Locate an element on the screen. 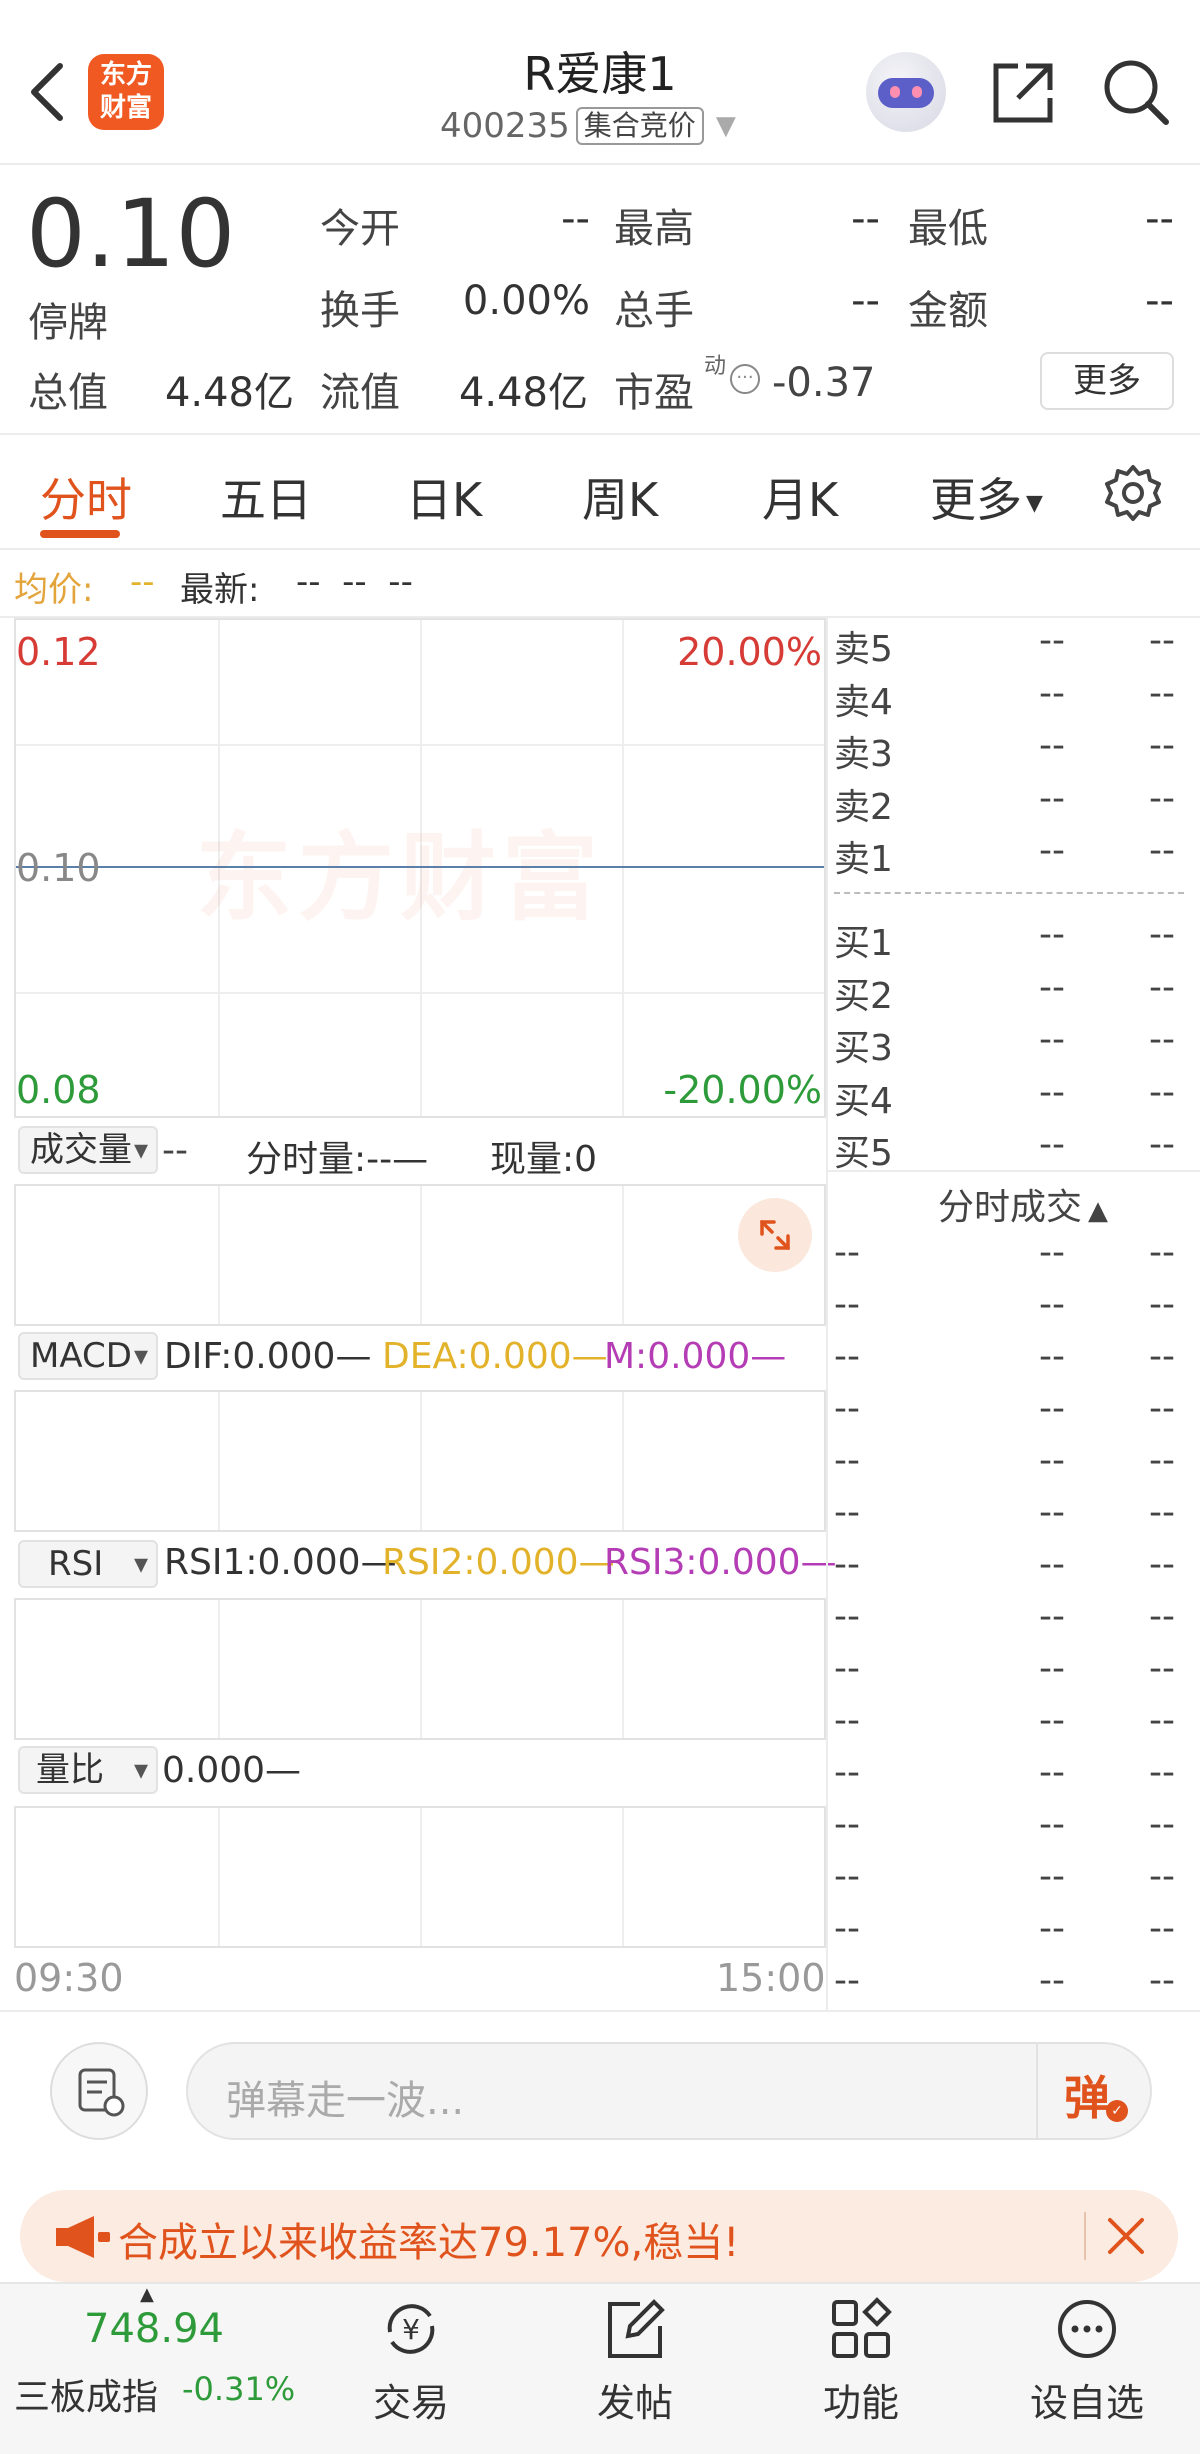 The width and height of the screenshot is (1200, 2454). search-icon is located at coordinates (1136, 92).